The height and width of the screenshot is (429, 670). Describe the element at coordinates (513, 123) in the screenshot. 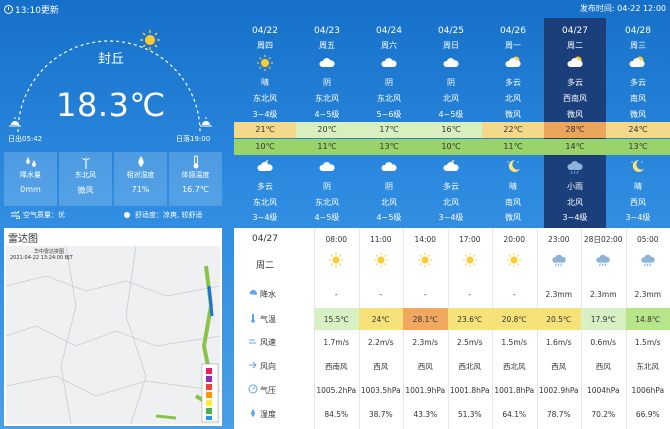

I see `day-column: 04/26 周一 多云 北风 微风 22℃ 11℃ 晴南风 微风` at that location.